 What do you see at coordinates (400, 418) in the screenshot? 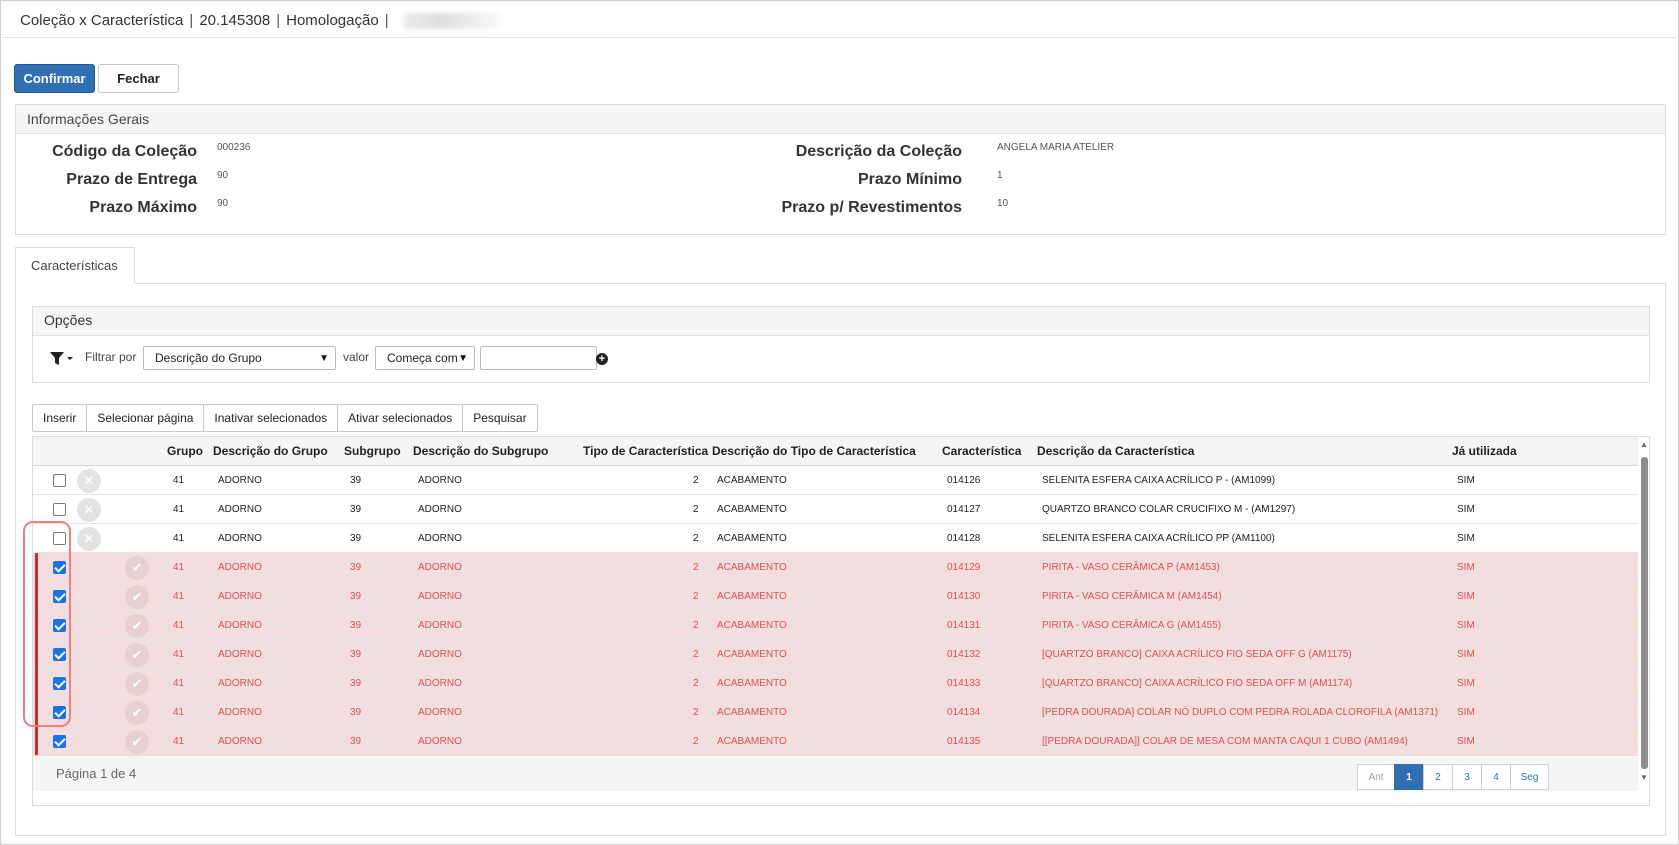
I see `activate-selected-button: Ativar selecionados` at bounding box center [400, 418].